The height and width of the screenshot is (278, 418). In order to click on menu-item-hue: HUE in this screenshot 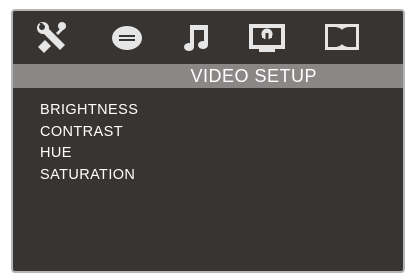, I will do `click(89, 154)`.